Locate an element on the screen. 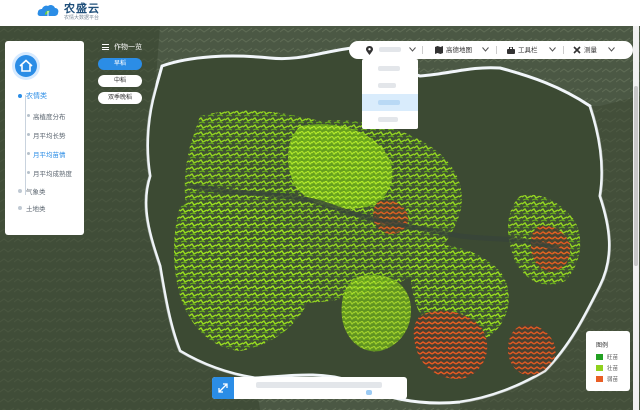 This screenshot has height=410, width=640. crop-panel-title: 作物一览 is located at coordinates (122, 47).